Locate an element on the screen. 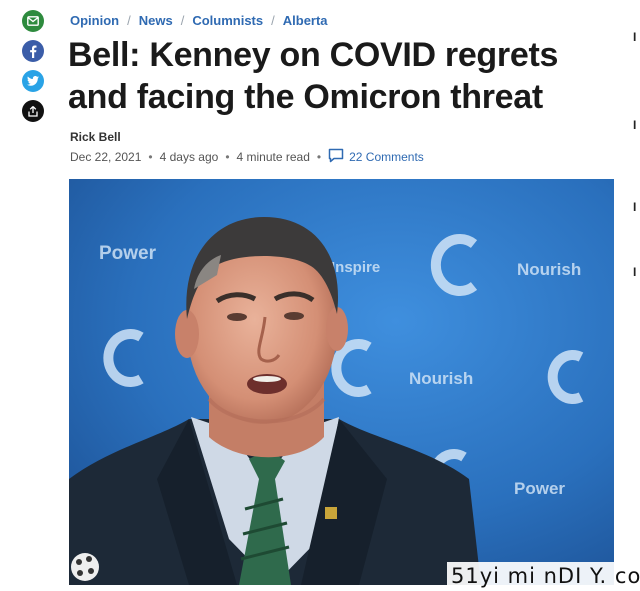  share-rail is located at coordinates (34, 70).